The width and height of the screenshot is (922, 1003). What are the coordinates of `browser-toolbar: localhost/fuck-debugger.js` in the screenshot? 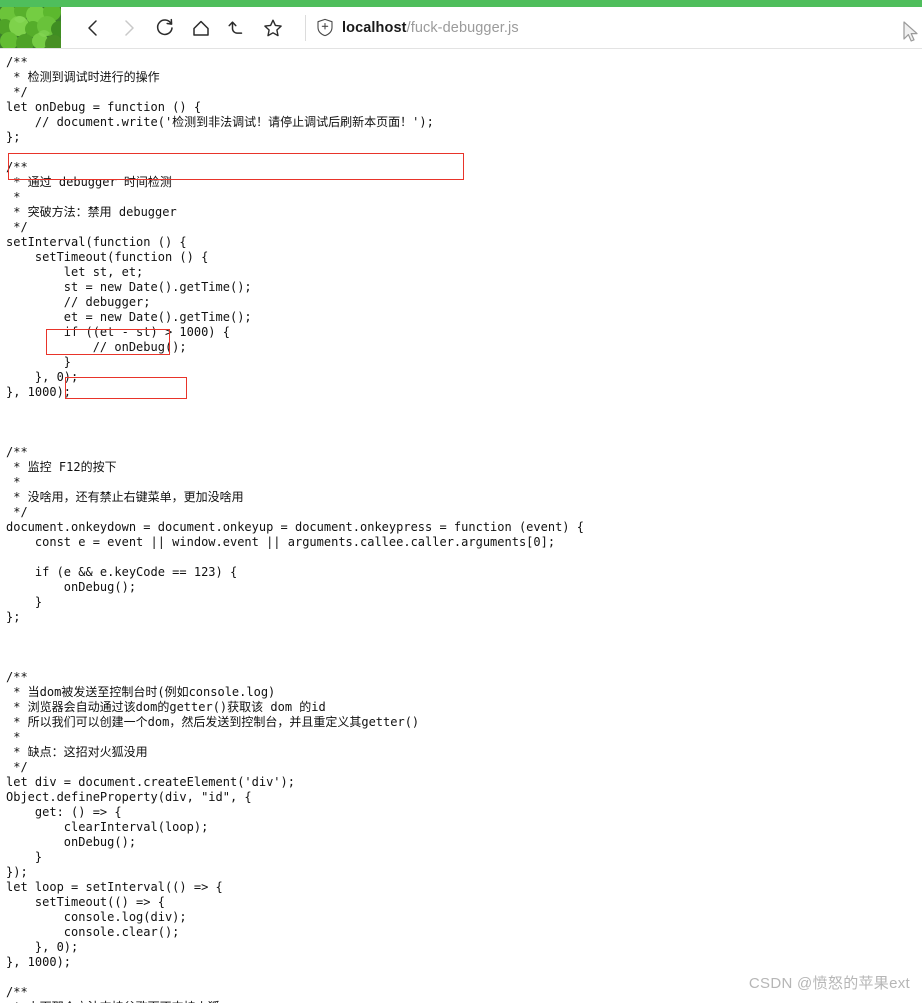 It's located at (461, 28).